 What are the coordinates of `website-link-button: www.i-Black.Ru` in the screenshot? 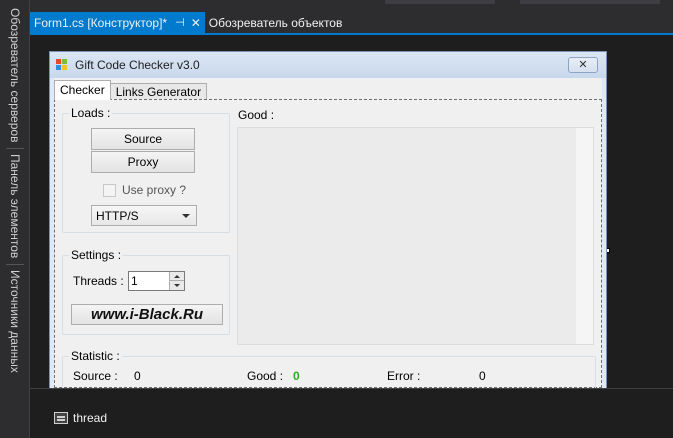 It's located at (147, 314).